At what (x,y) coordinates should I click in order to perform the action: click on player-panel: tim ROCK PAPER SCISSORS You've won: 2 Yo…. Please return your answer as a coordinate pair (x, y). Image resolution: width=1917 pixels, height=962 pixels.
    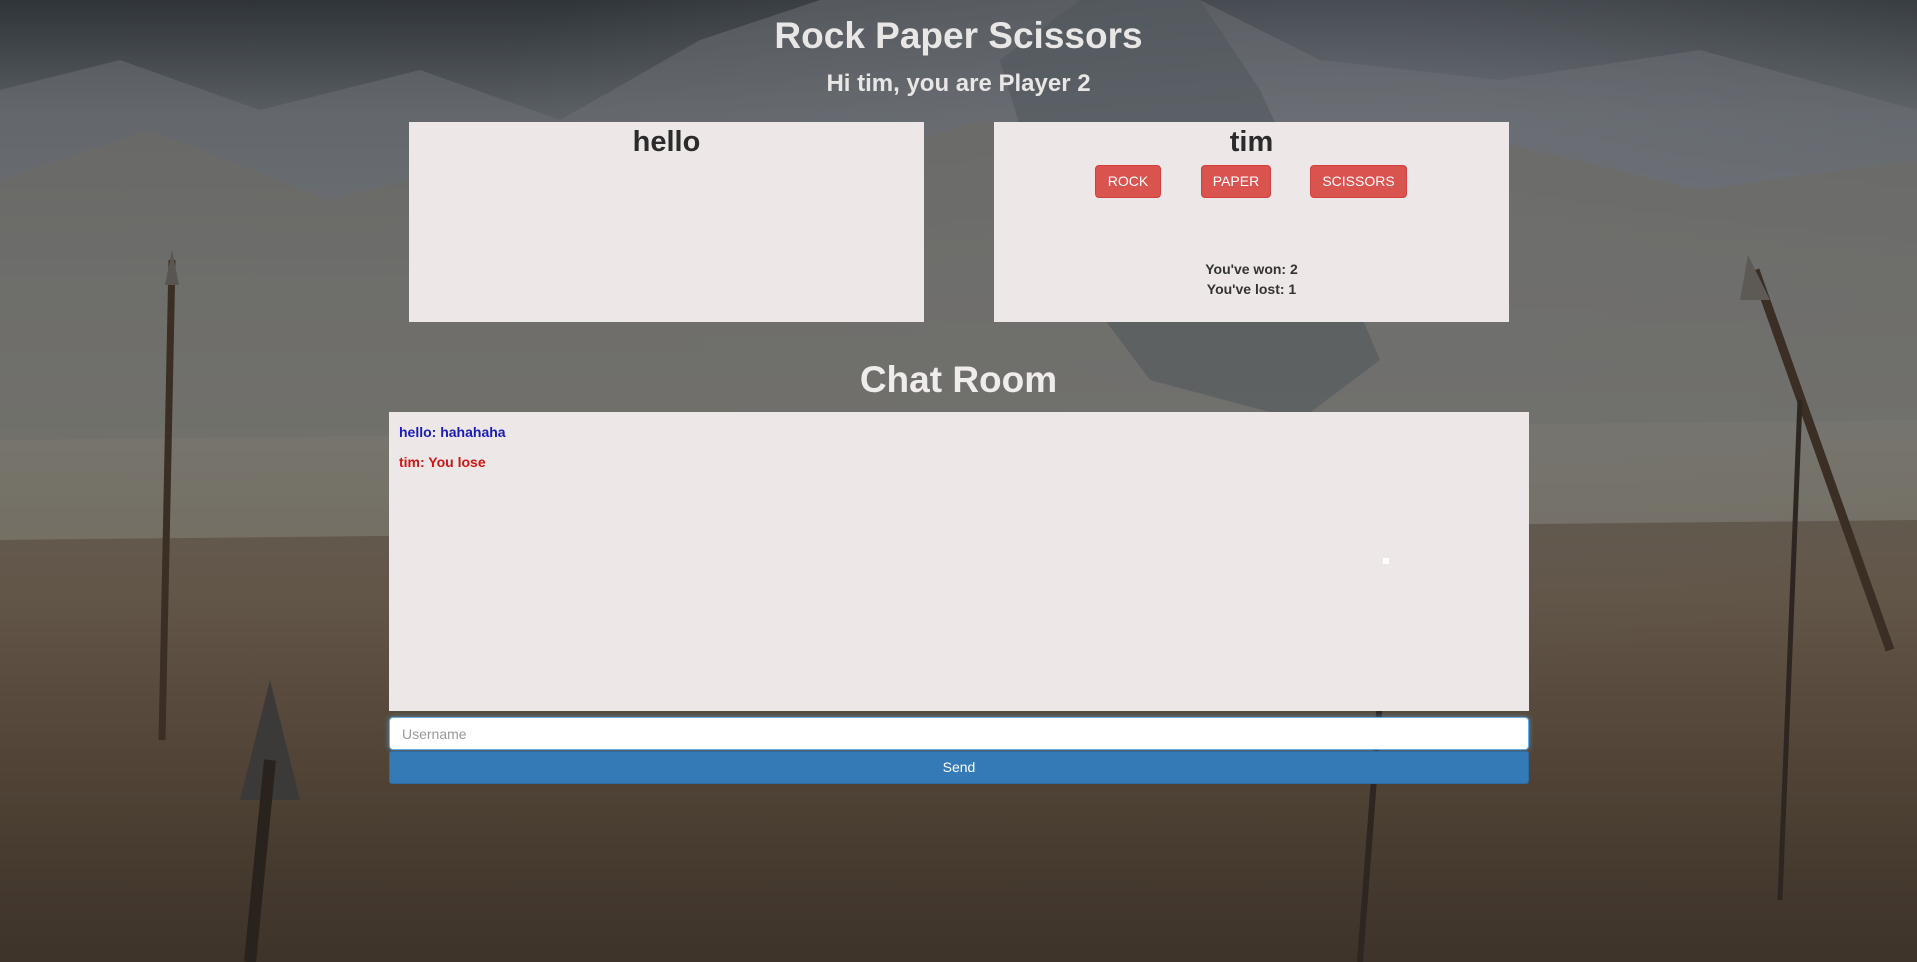
    Looking at the image, I should click on (1251, 222).